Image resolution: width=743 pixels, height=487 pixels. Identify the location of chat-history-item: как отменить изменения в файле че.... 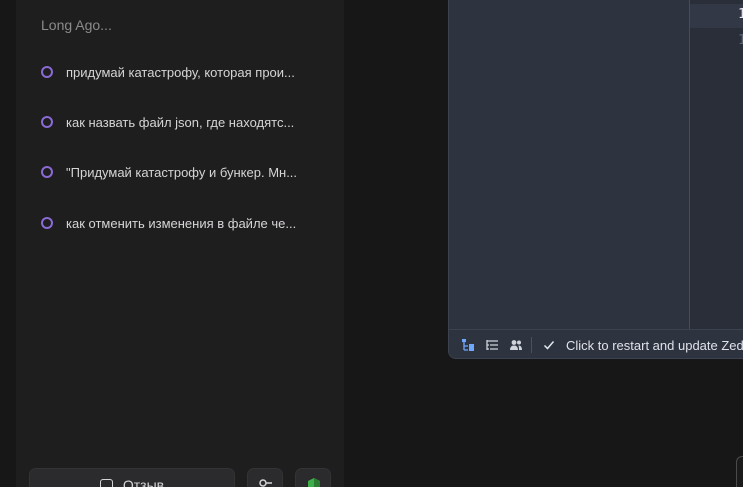
(188, 223).